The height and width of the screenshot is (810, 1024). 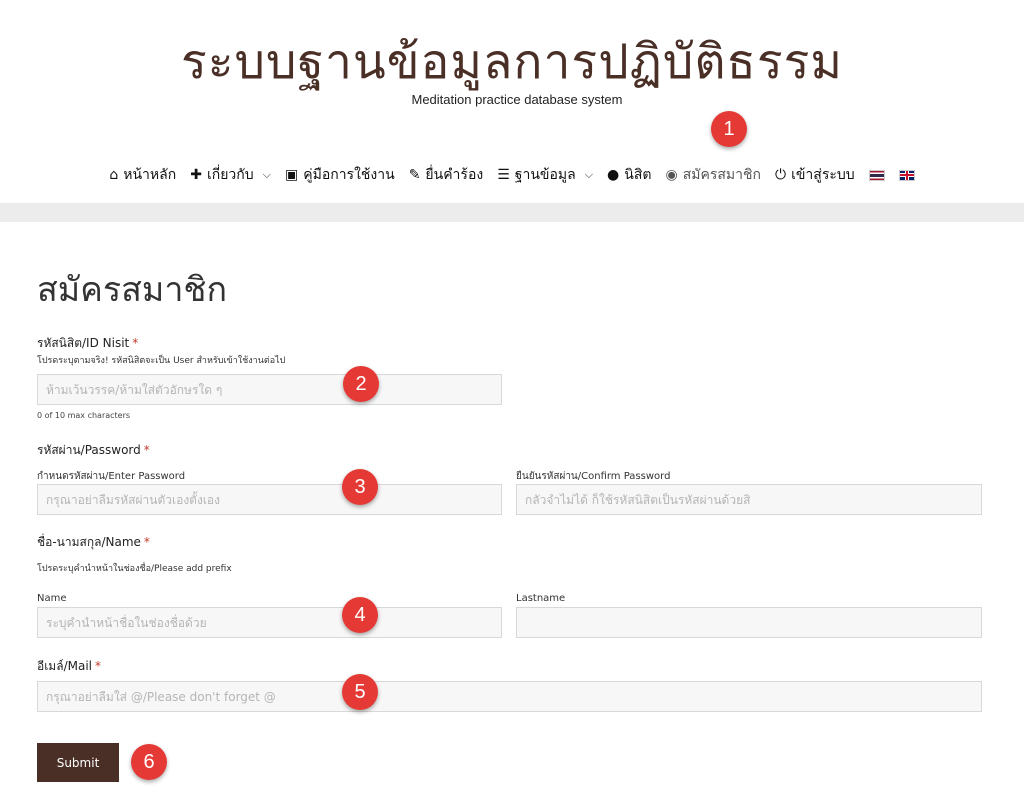 I want to click on nav-item-login: ⏻ เข้าสู่ระบบ, so click(x=815, y=175).